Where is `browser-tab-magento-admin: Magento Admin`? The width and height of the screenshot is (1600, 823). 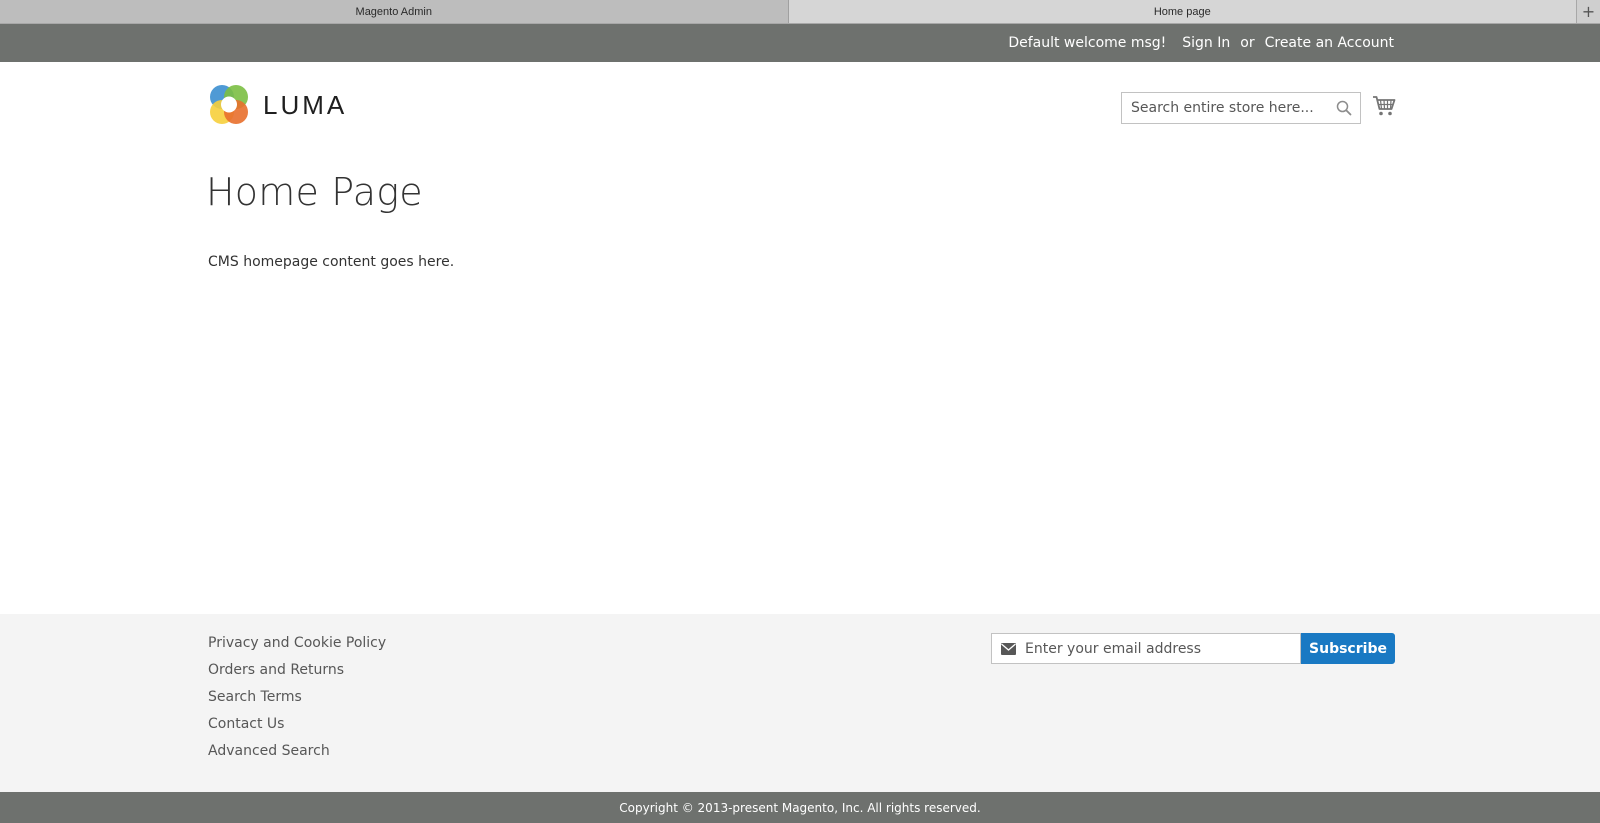
browser-tab-magento-admin: Magento Admin is located at coordinates (394, 11).